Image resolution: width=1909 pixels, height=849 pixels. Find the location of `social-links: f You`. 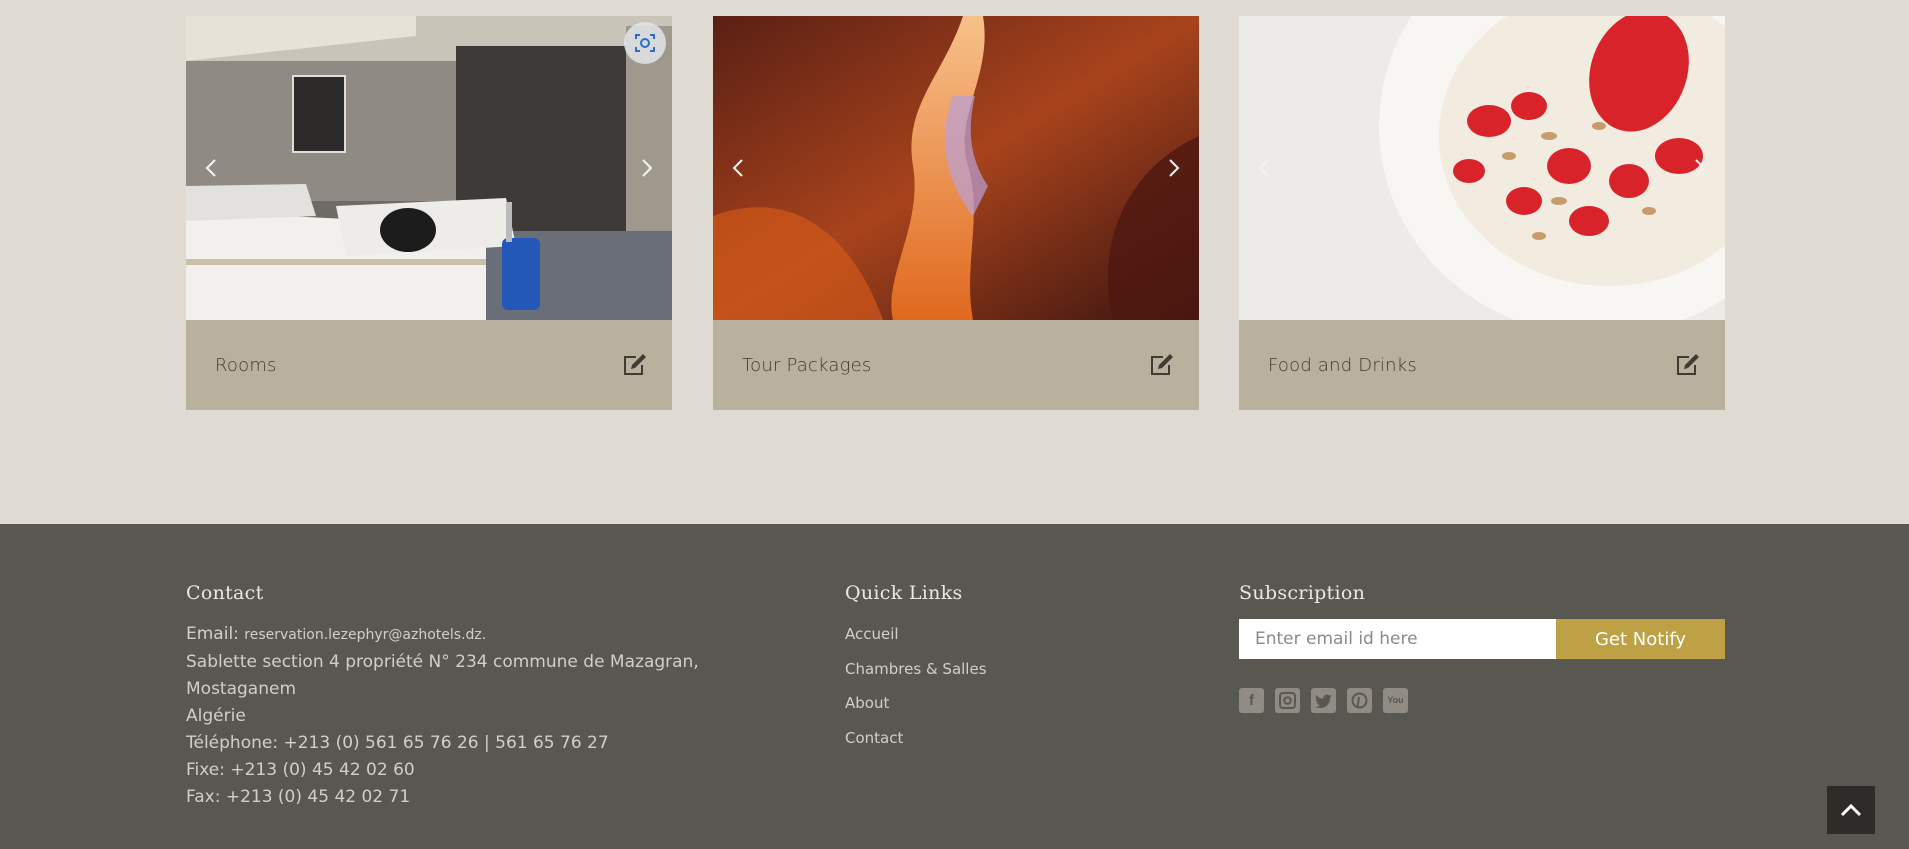

social-links: f You is located at coordinates (1323, 700).